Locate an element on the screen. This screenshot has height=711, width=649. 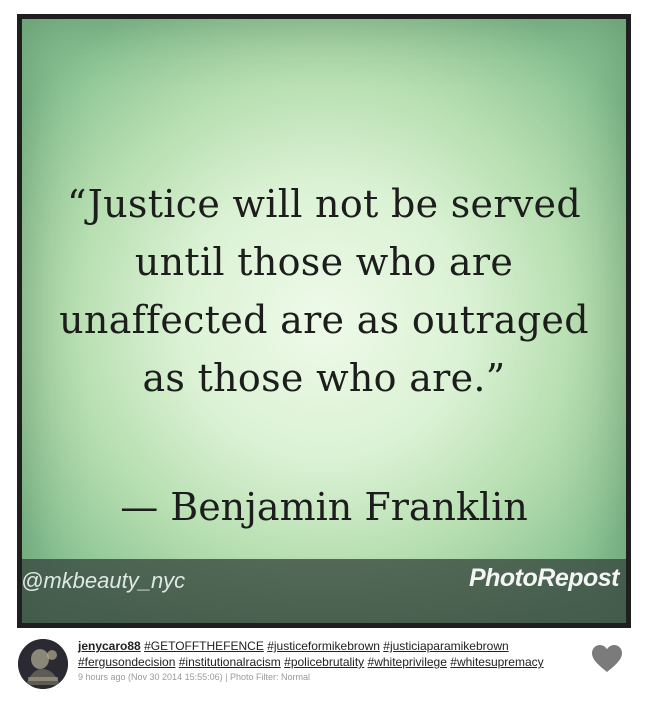
user-avatar-icon is located at coordinates (43, 664).